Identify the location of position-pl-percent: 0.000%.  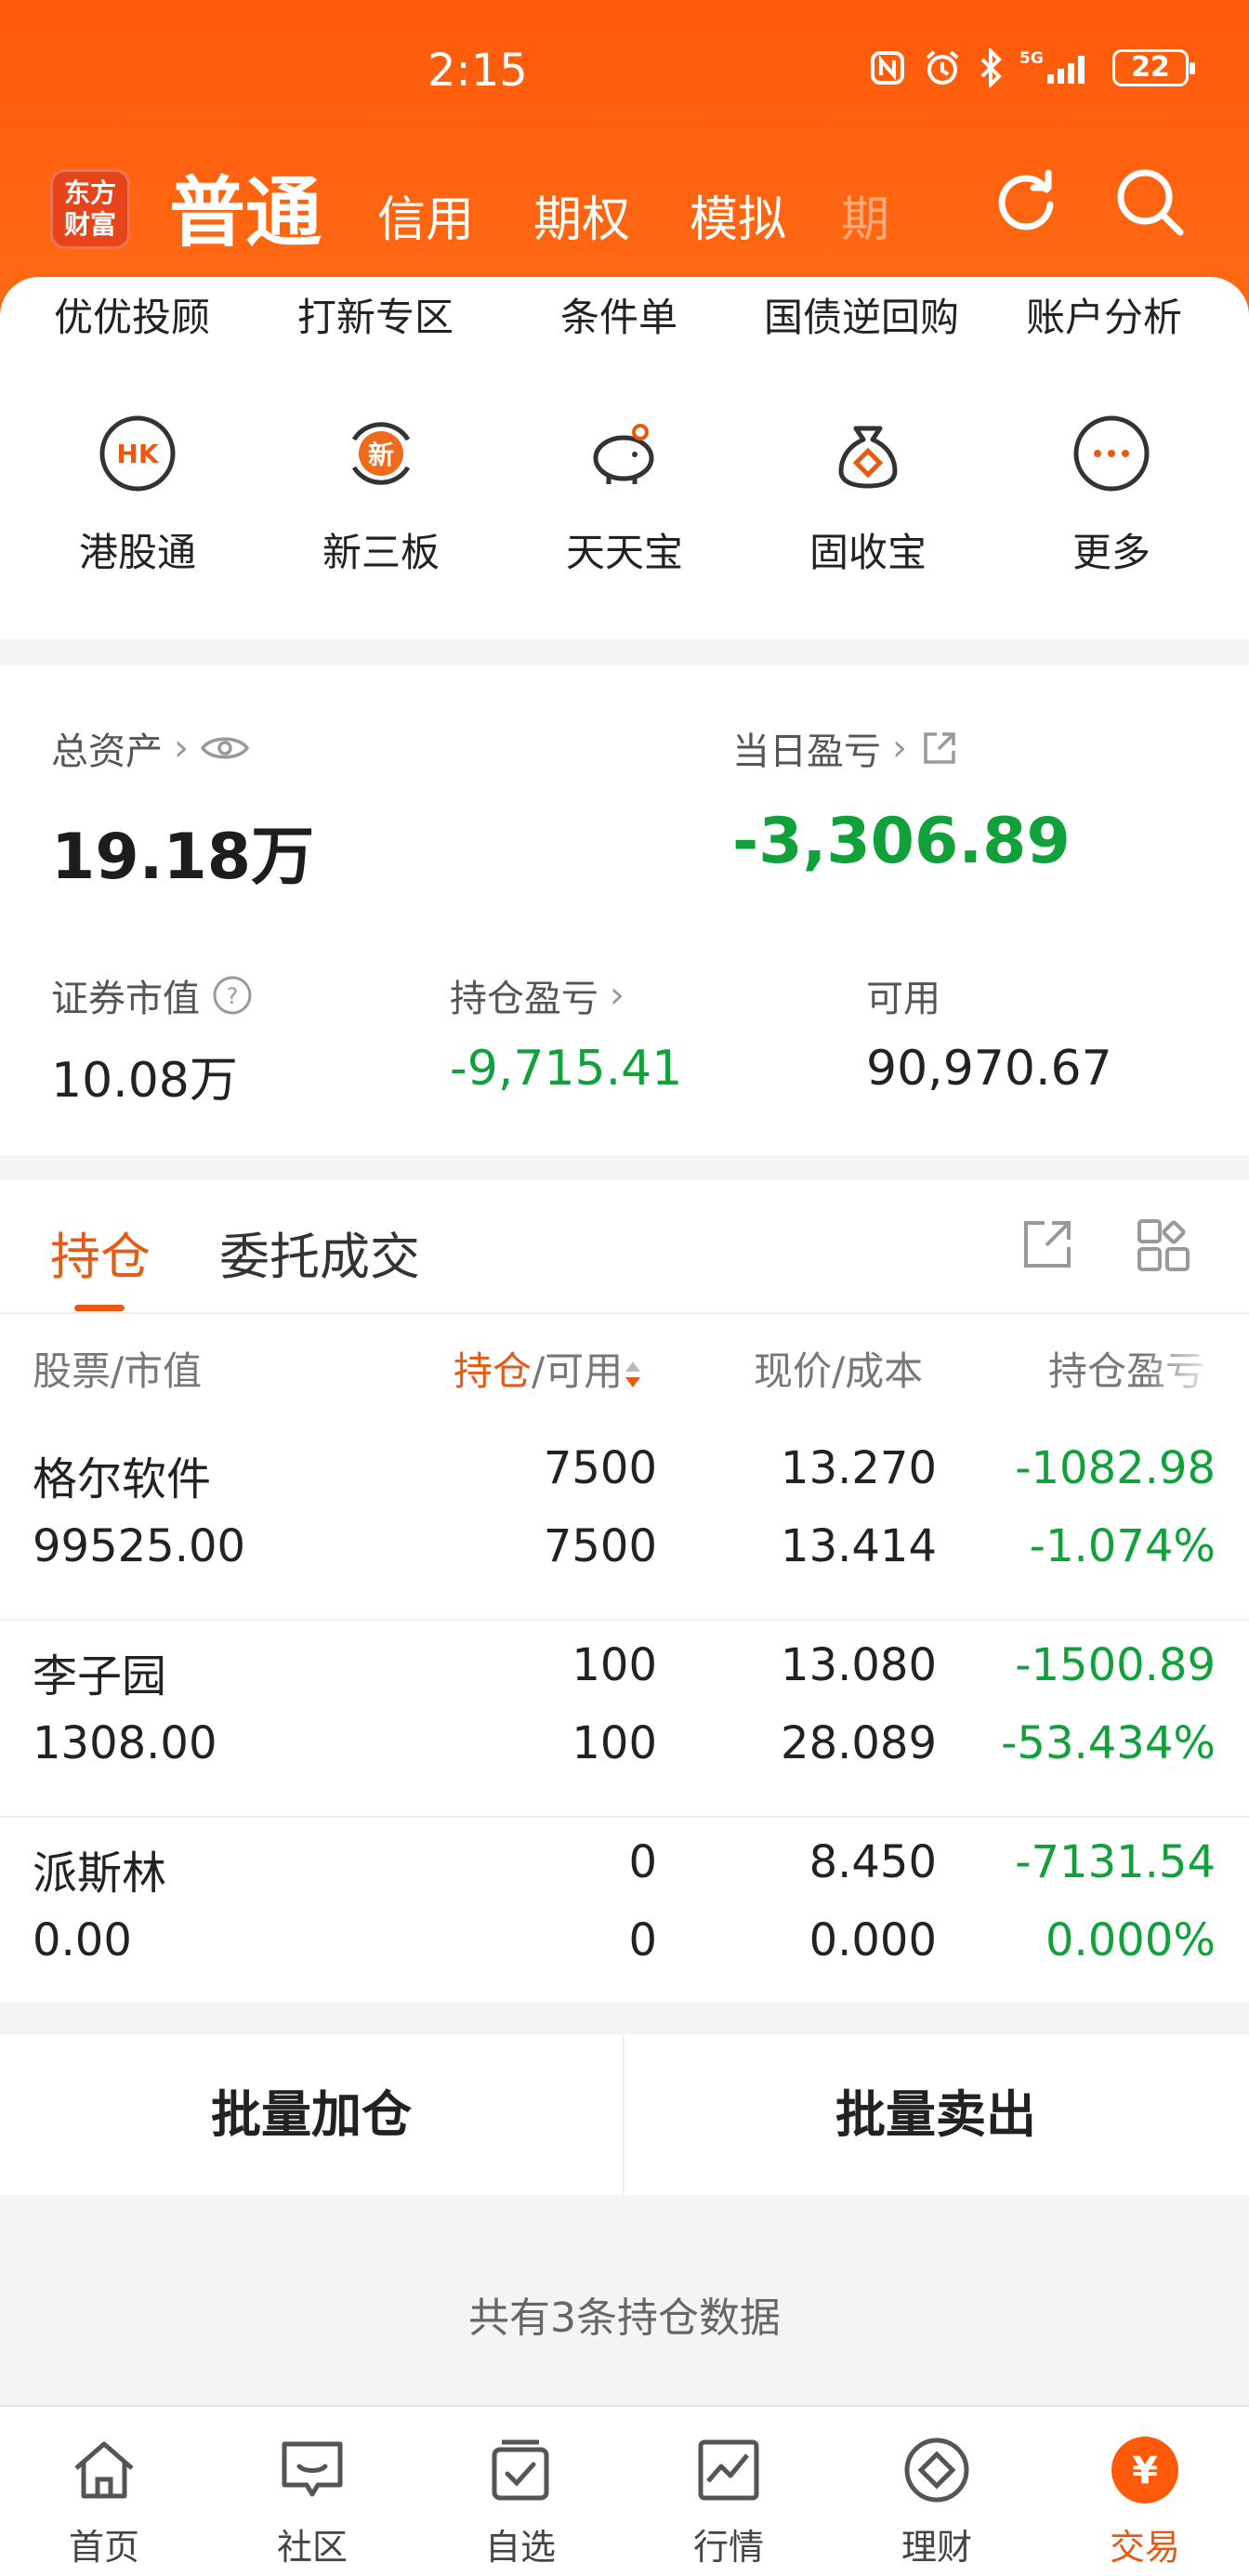
(1130, 1940).